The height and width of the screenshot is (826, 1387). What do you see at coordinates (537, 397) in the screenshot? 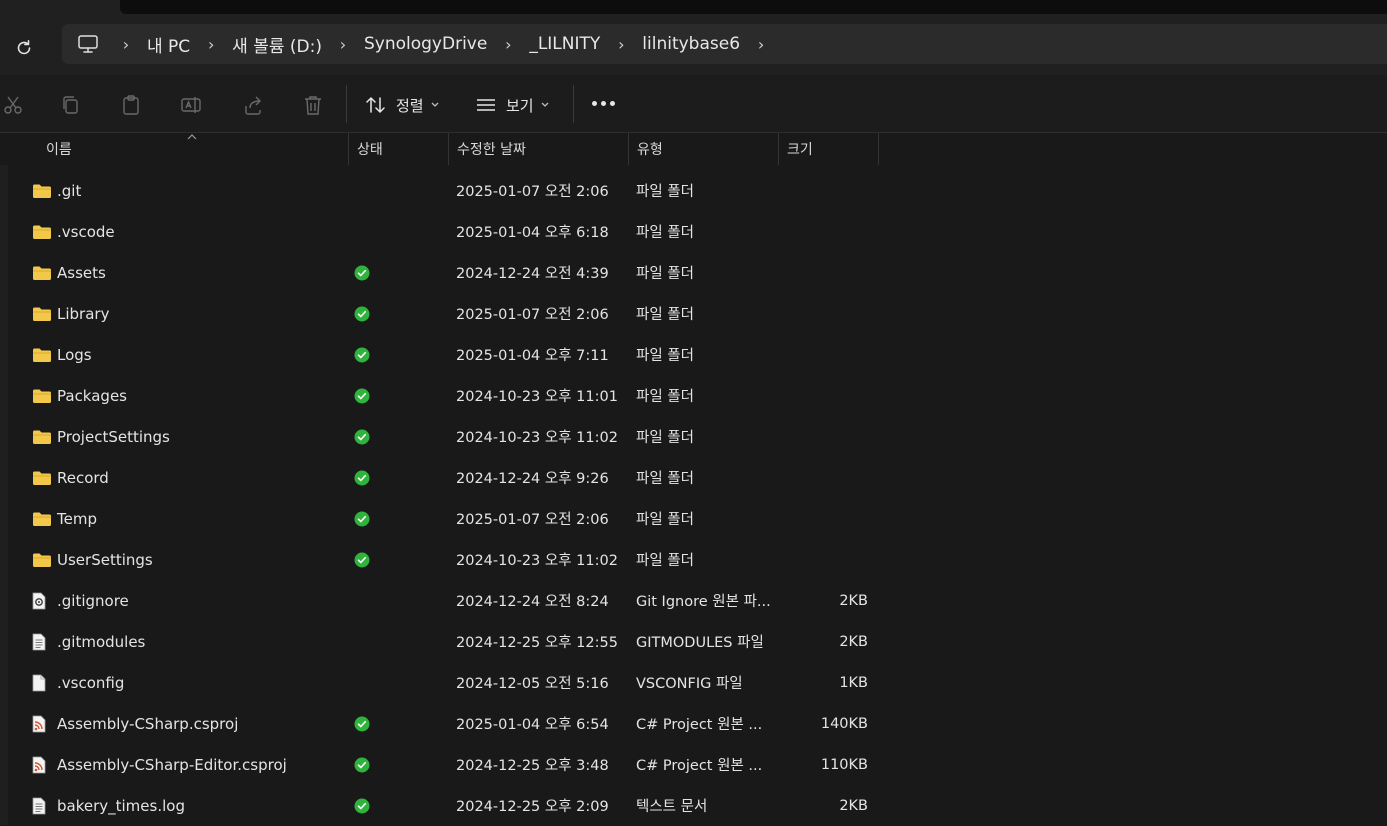
I see `file-modified-date: 2024-10-23 오후 11:01` at bounding box center [537, 397].